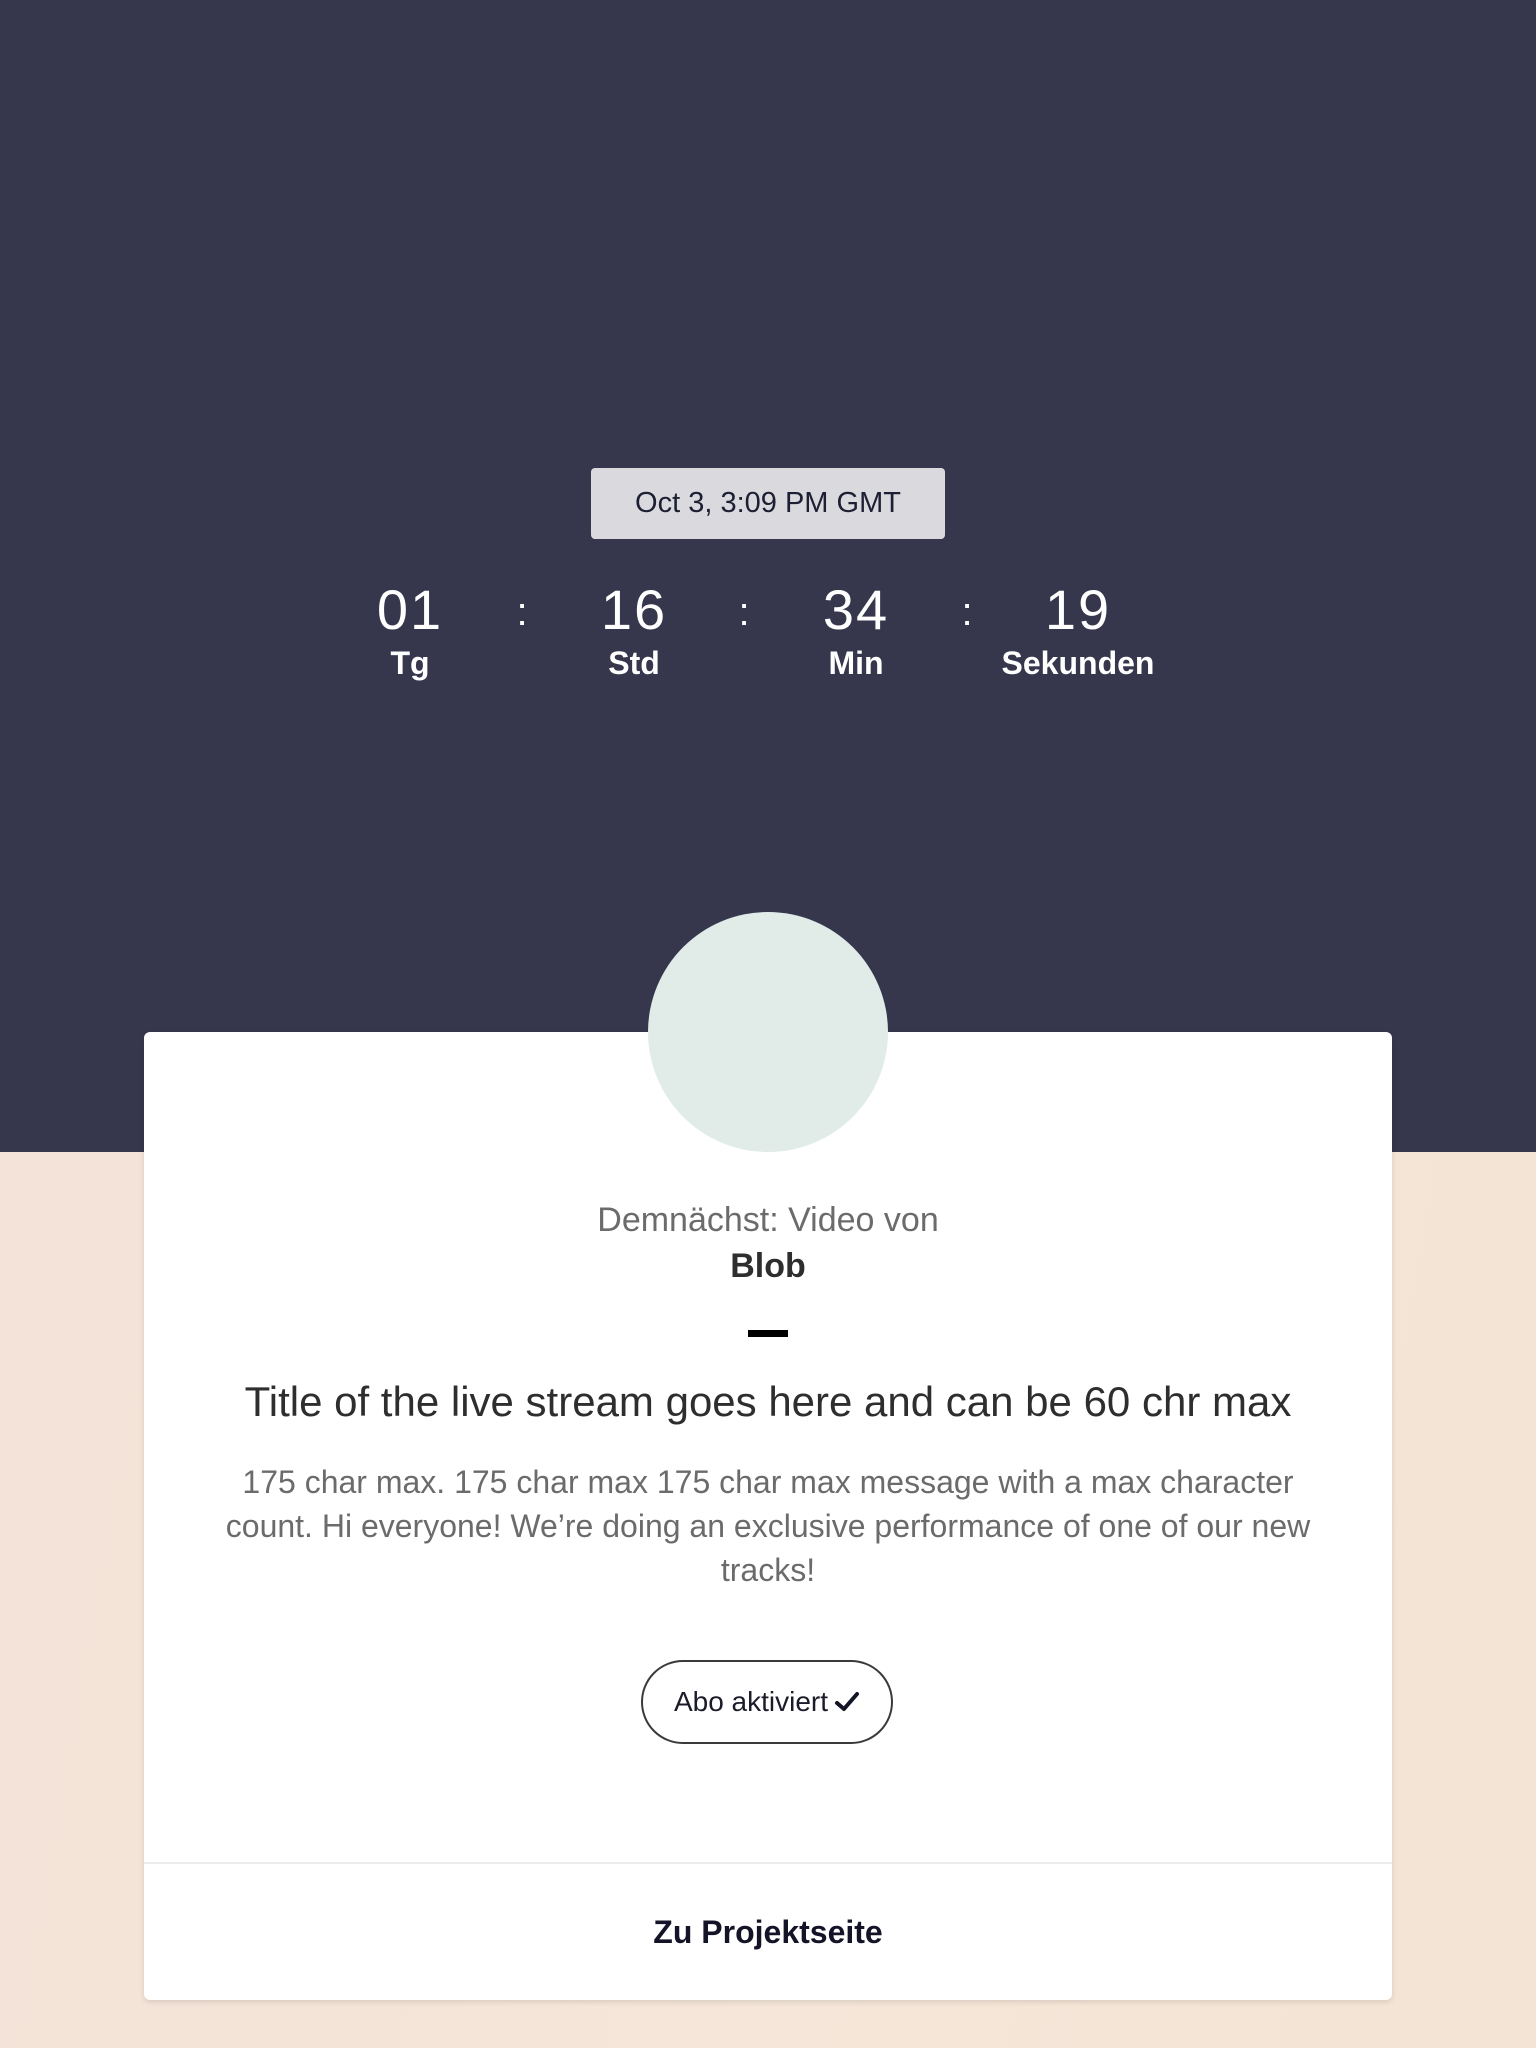 This screenshot has width=1536, height=2048. Describe the element at coordinates (847, 1702) in the screenshot. I see `check-icon` at that location.